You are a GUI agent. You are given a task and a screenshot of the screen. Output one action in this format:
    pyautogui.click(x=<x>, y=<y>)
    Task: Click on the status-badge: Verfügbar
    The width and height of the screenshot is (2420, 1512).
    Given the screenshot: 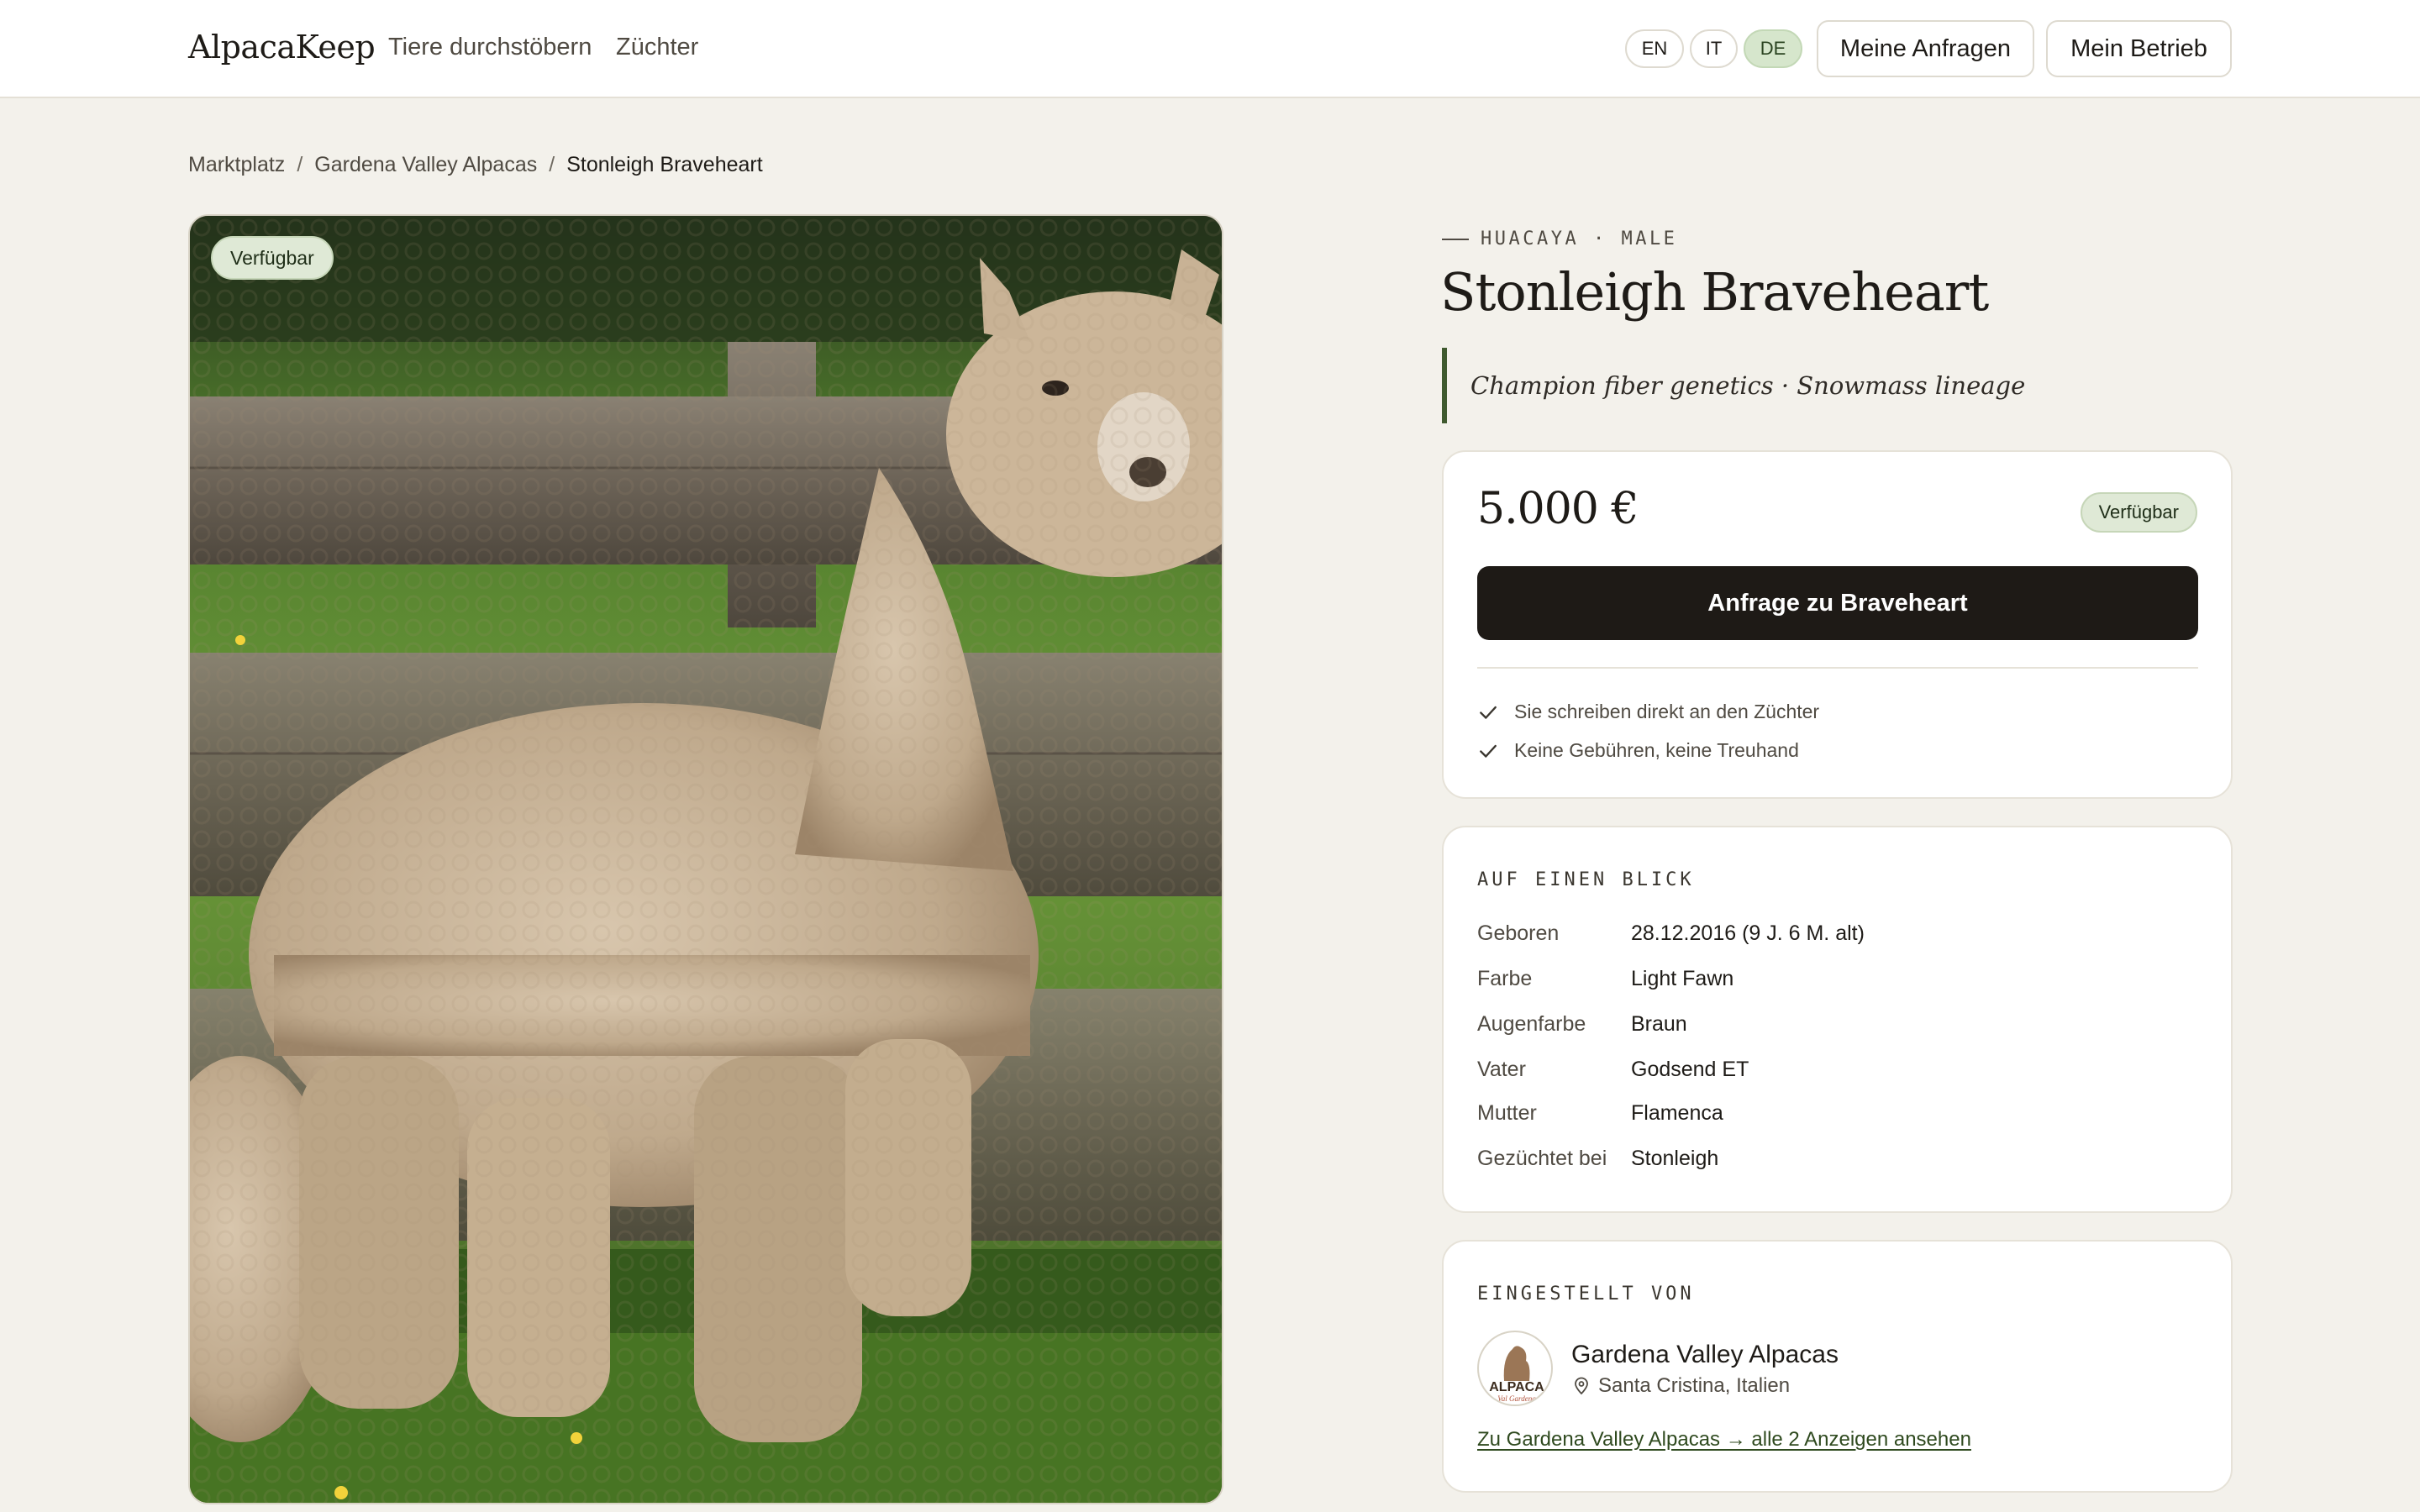 What is the action you would take?
    pyautogui.click(x=2139, y=512)
    